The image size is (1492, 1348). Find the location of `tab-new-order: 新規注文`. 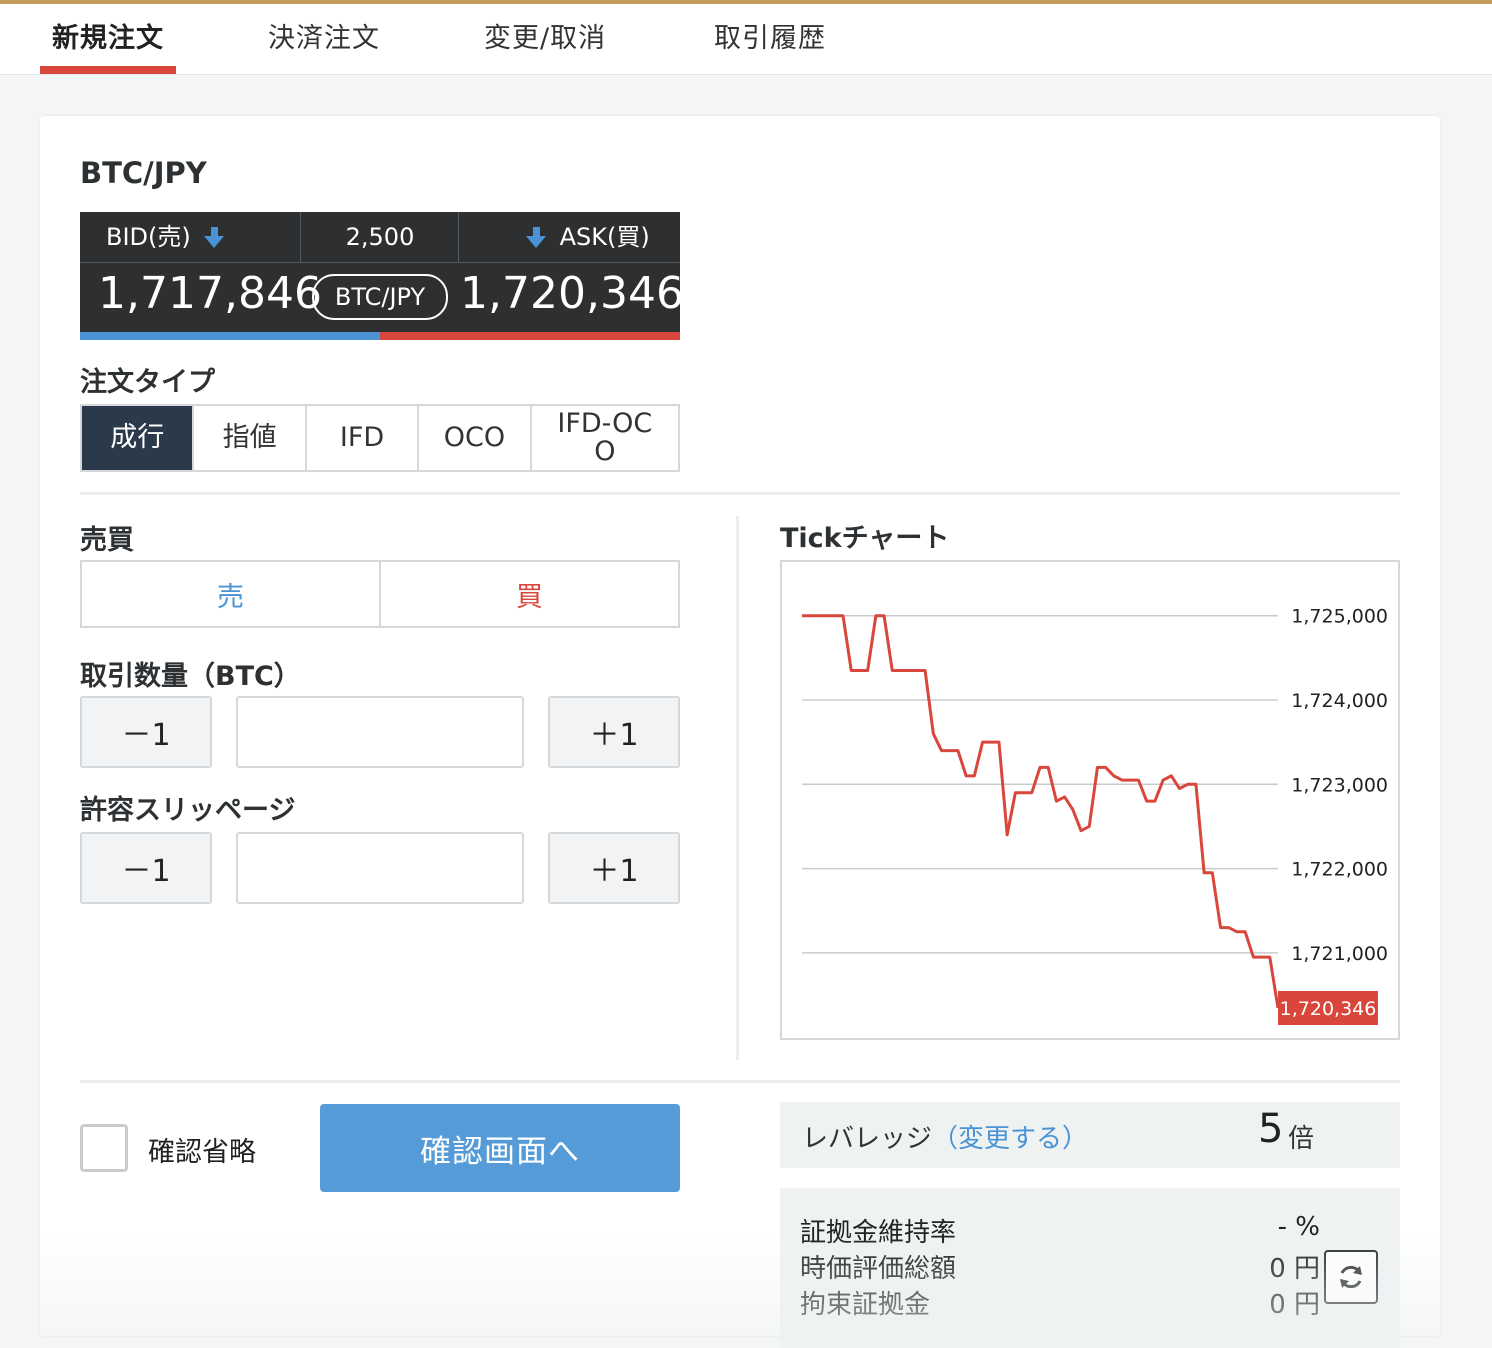

tab-new-order: 新規注文 is located at coordinates (108, 35).